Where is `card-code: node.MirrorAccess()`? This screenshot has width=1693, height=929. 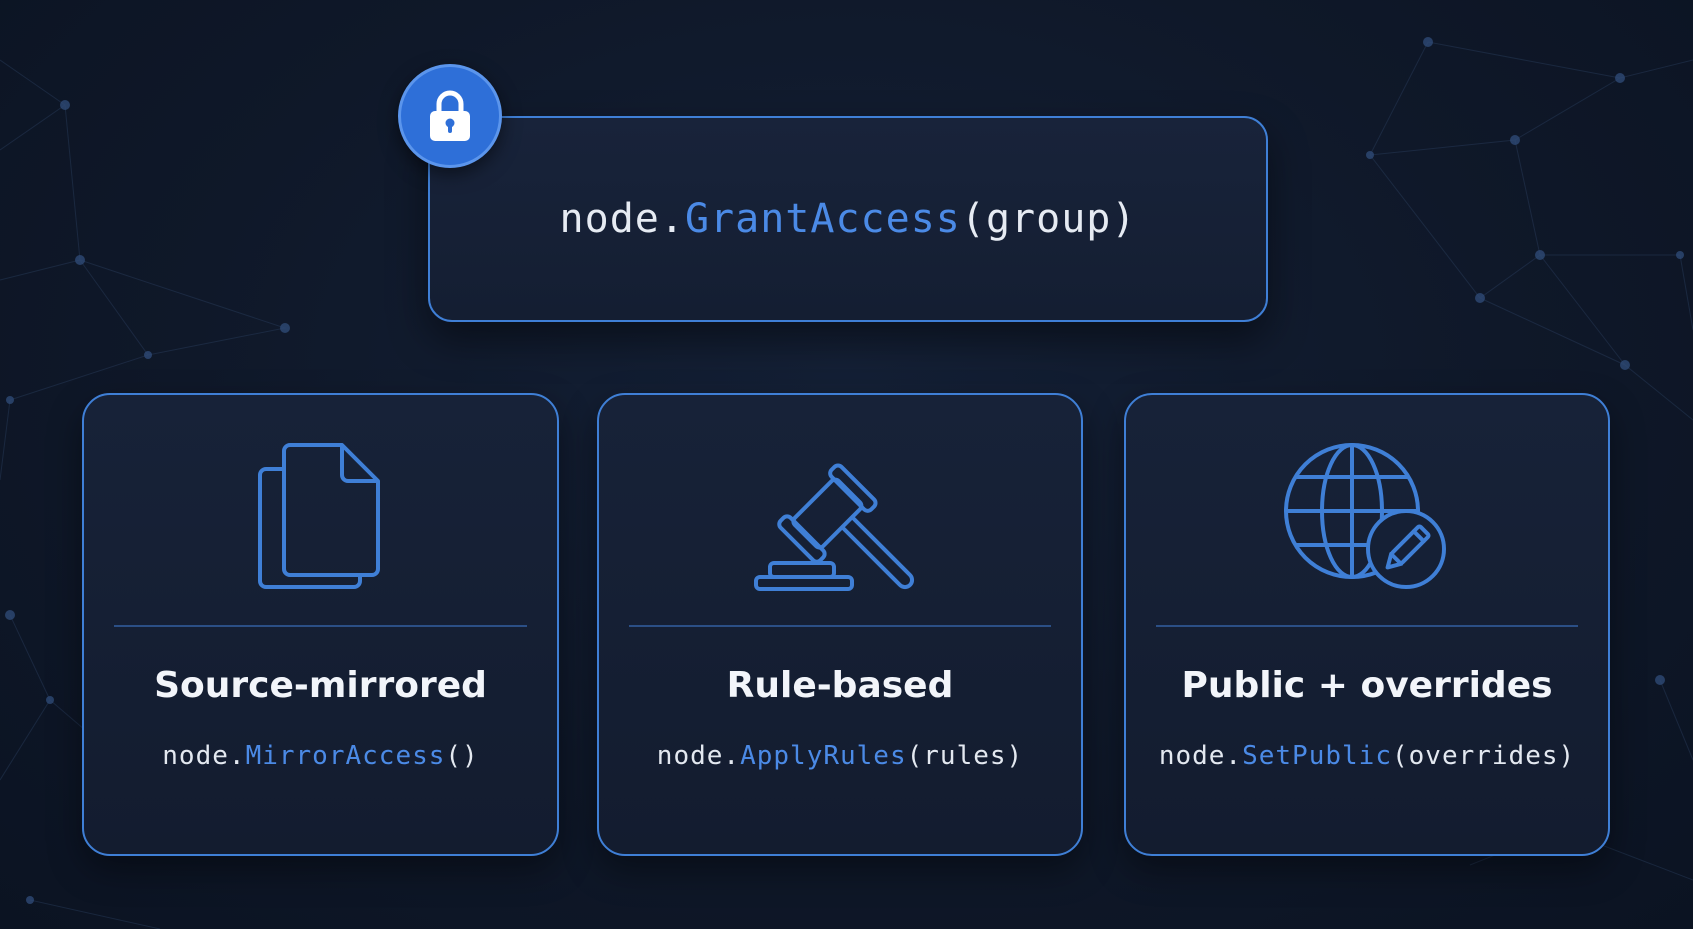 card-code: node.MirrorAccess() is located at coordinates (320, 756).